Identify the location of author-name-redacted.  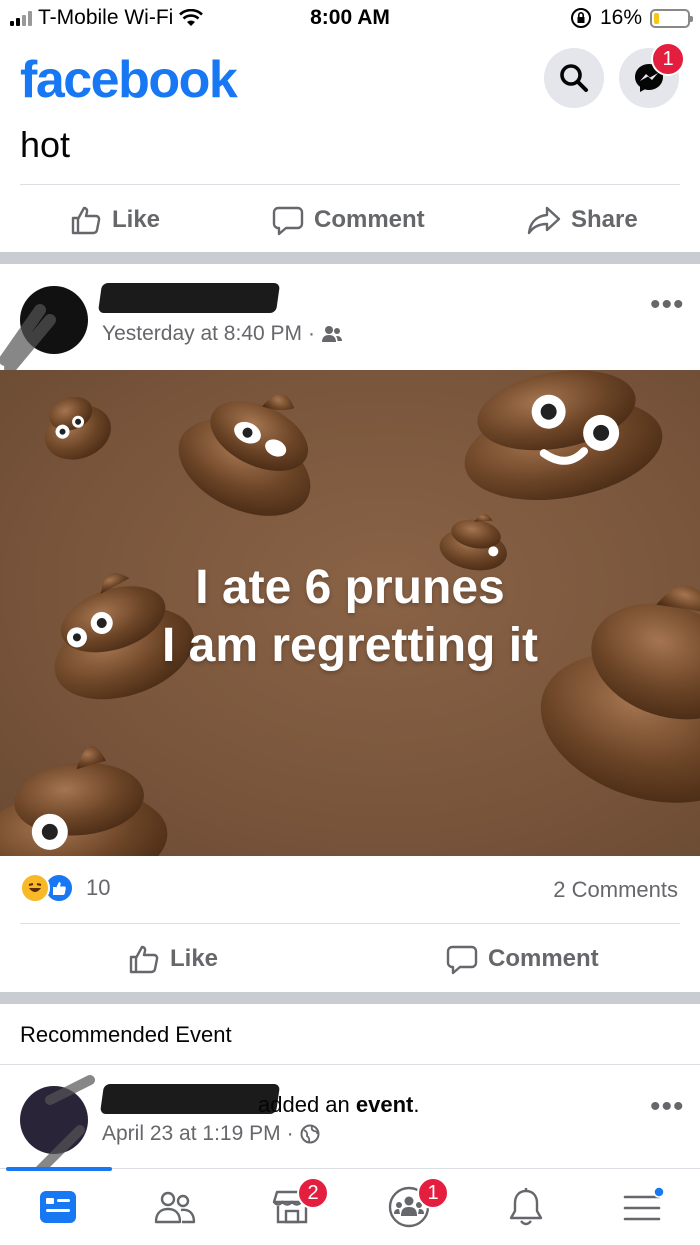
(189, 298).